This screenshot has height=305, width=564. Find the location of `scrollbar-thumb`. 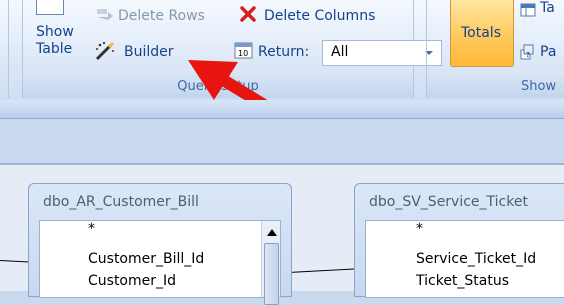

scrollbar-thumb is located at coordinates (271, 274).